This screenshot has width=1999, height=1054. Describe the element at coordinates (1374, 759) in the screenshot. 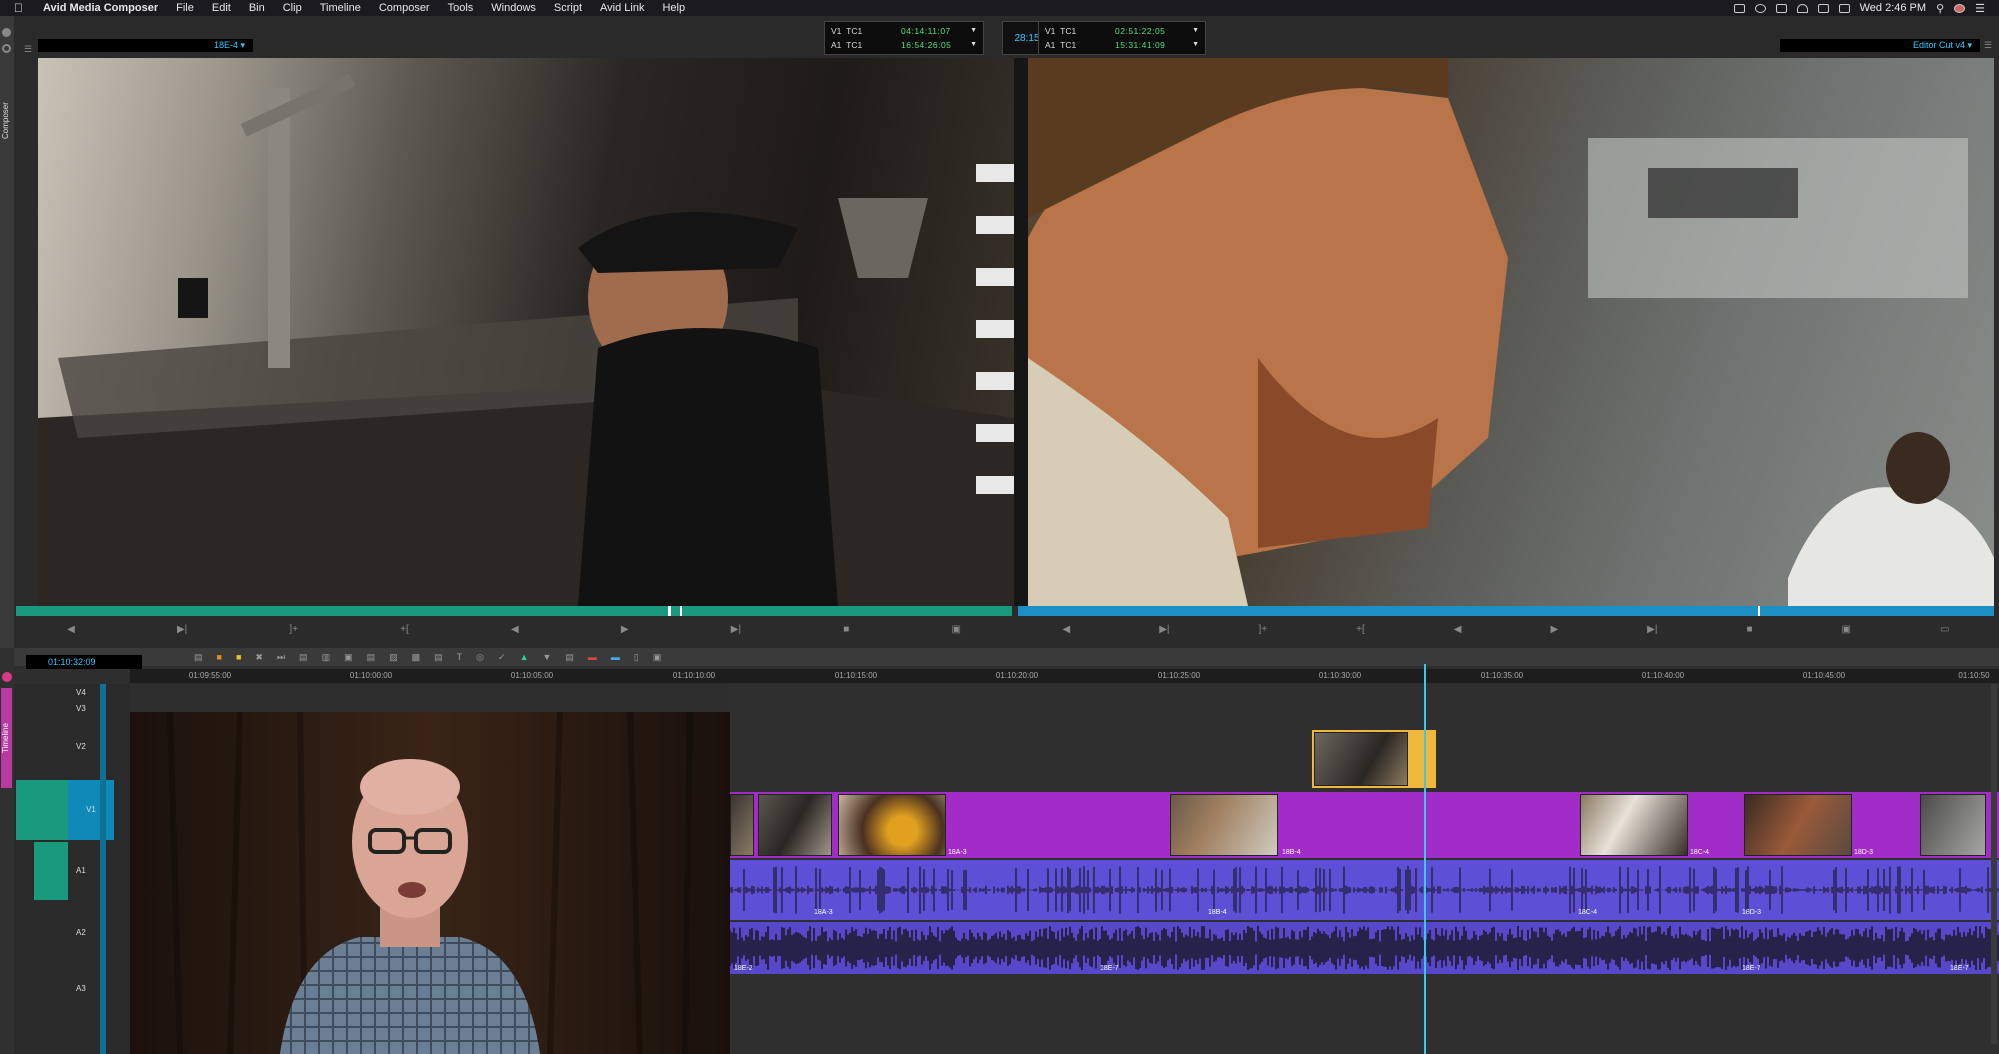

I see `v2-clip` at that location.